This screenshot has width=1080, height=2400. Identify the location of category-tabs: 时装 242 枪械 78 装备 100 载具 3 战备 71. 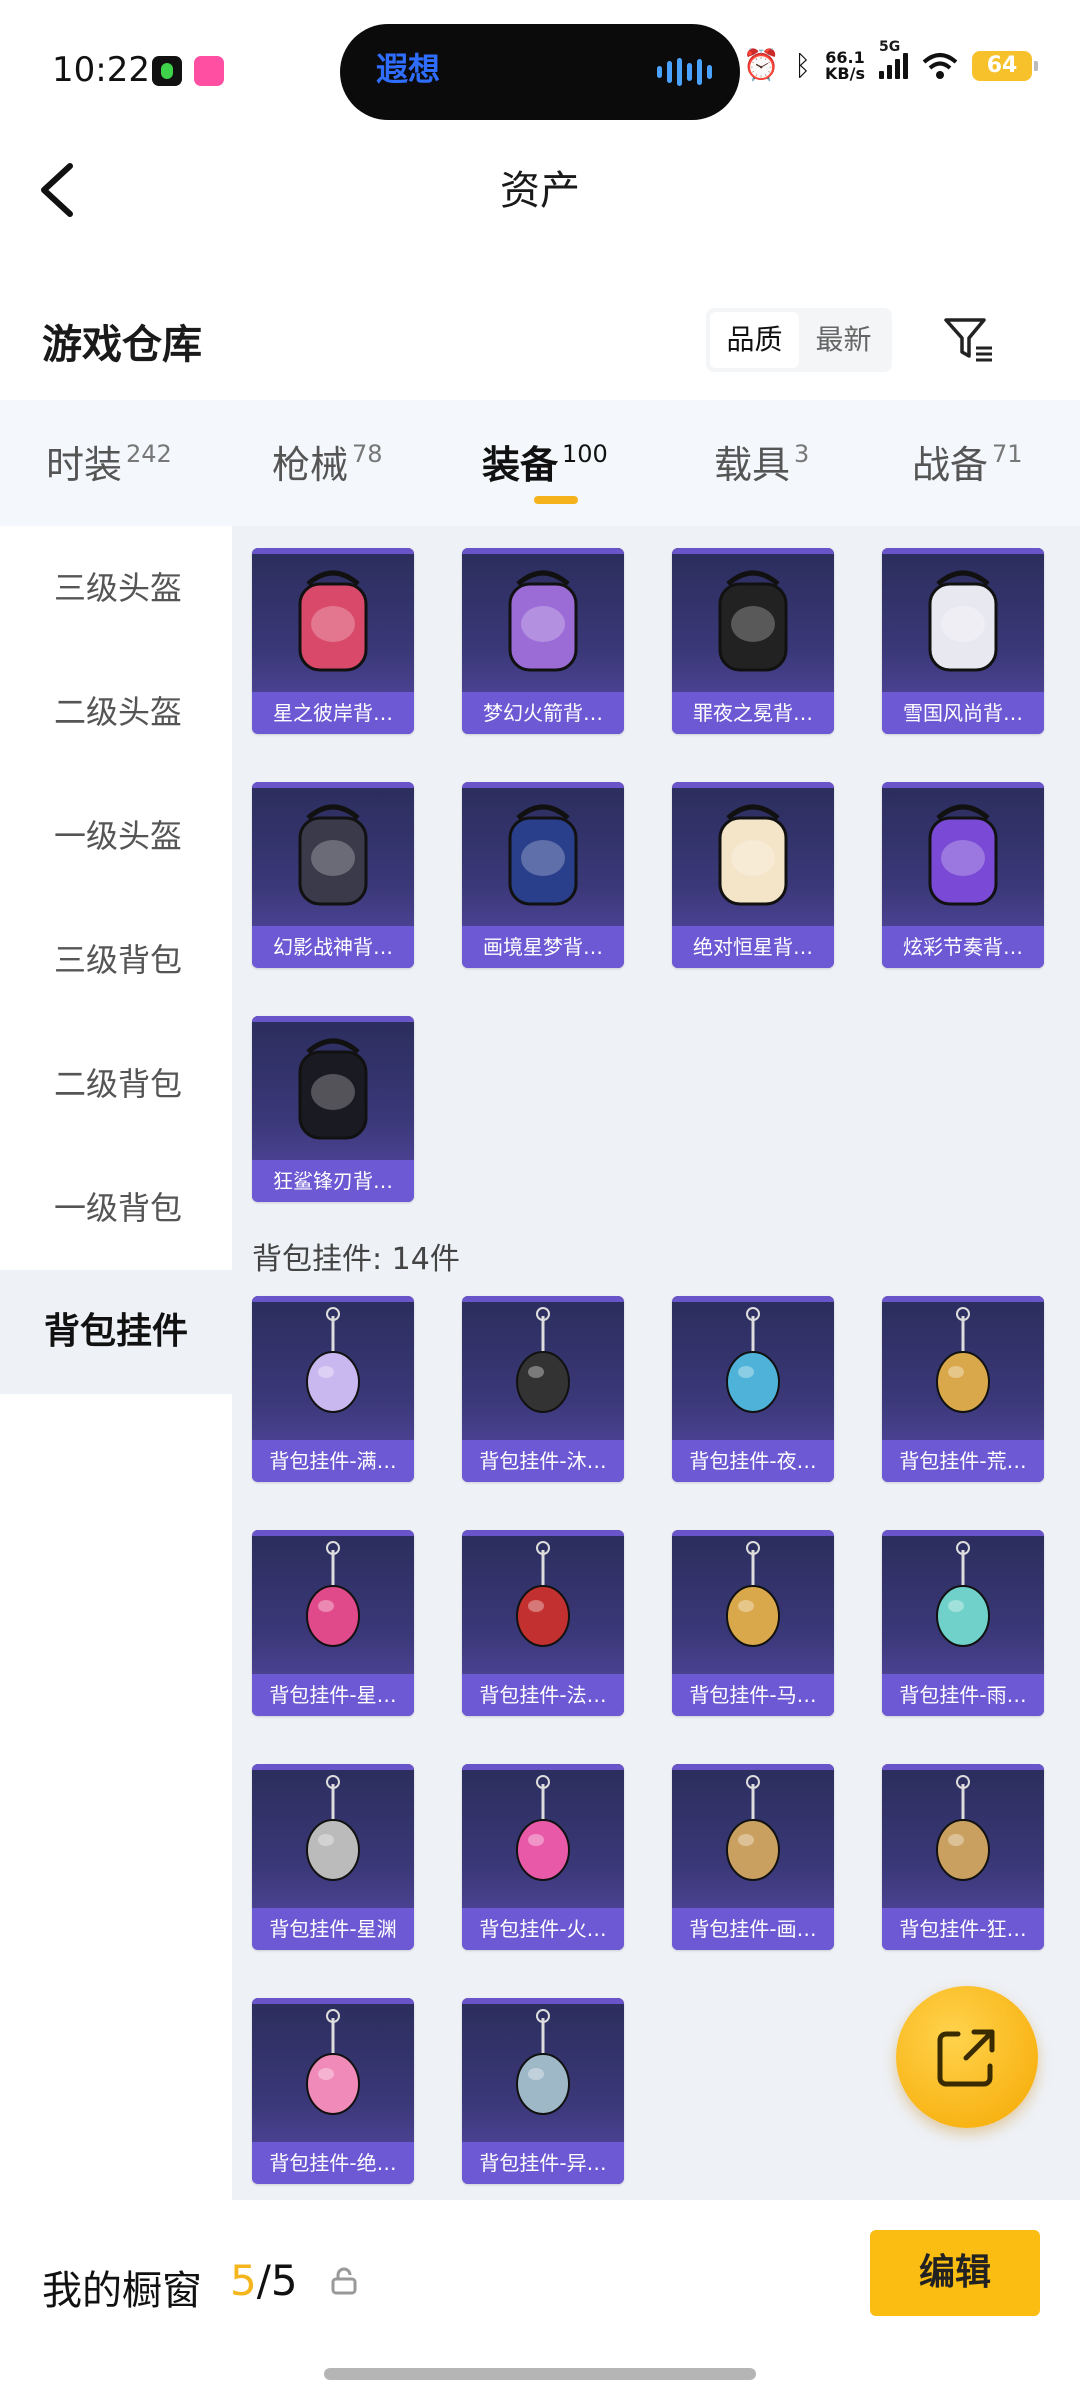
(540, 463).